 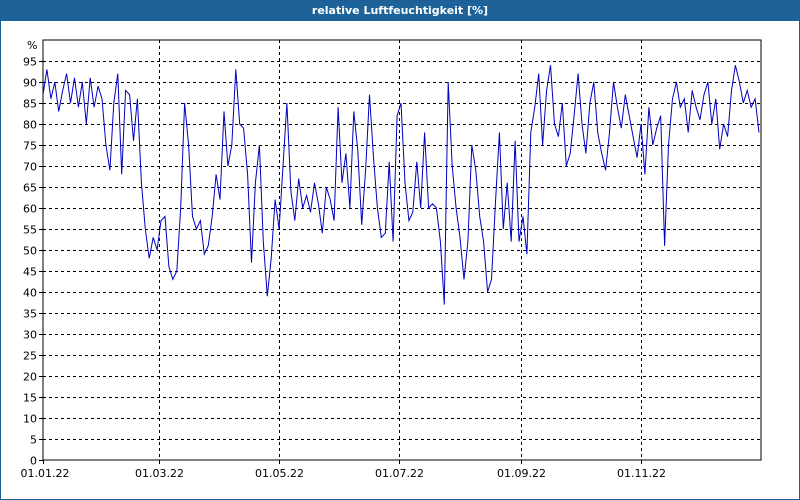 I want to click on y-tick-label: 60, so click(x=30, y=209).